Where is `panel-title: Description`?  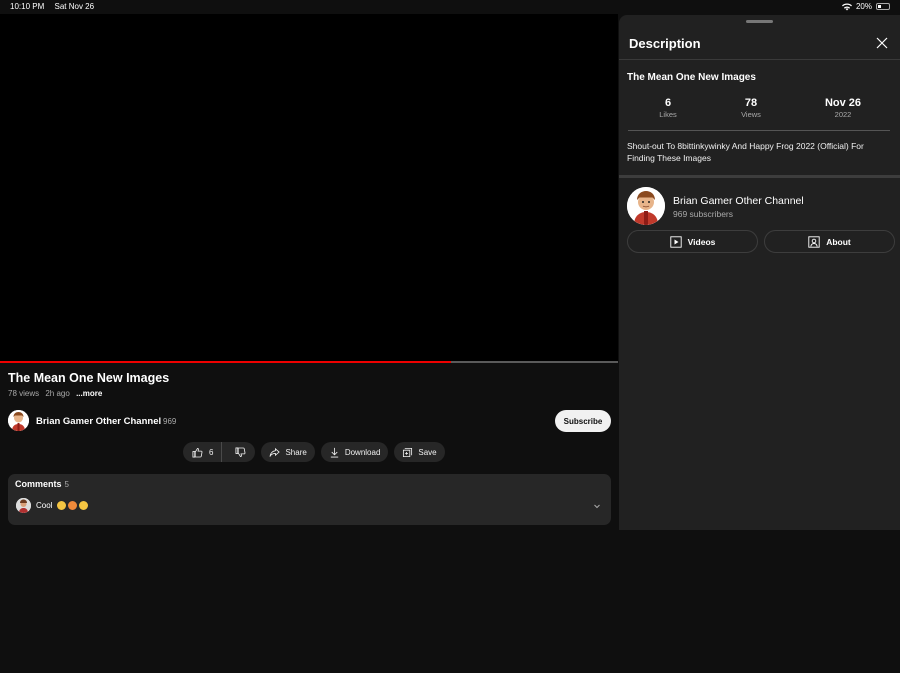
panel-title: Description is located at coordinates (665, 43).